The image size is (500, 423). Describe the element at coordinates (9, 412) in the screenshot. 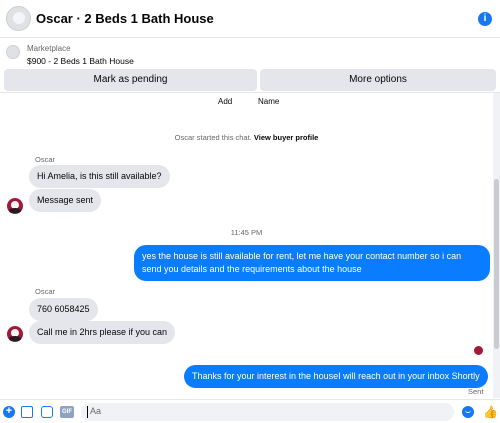

I see `plus-icon: +` at that location.